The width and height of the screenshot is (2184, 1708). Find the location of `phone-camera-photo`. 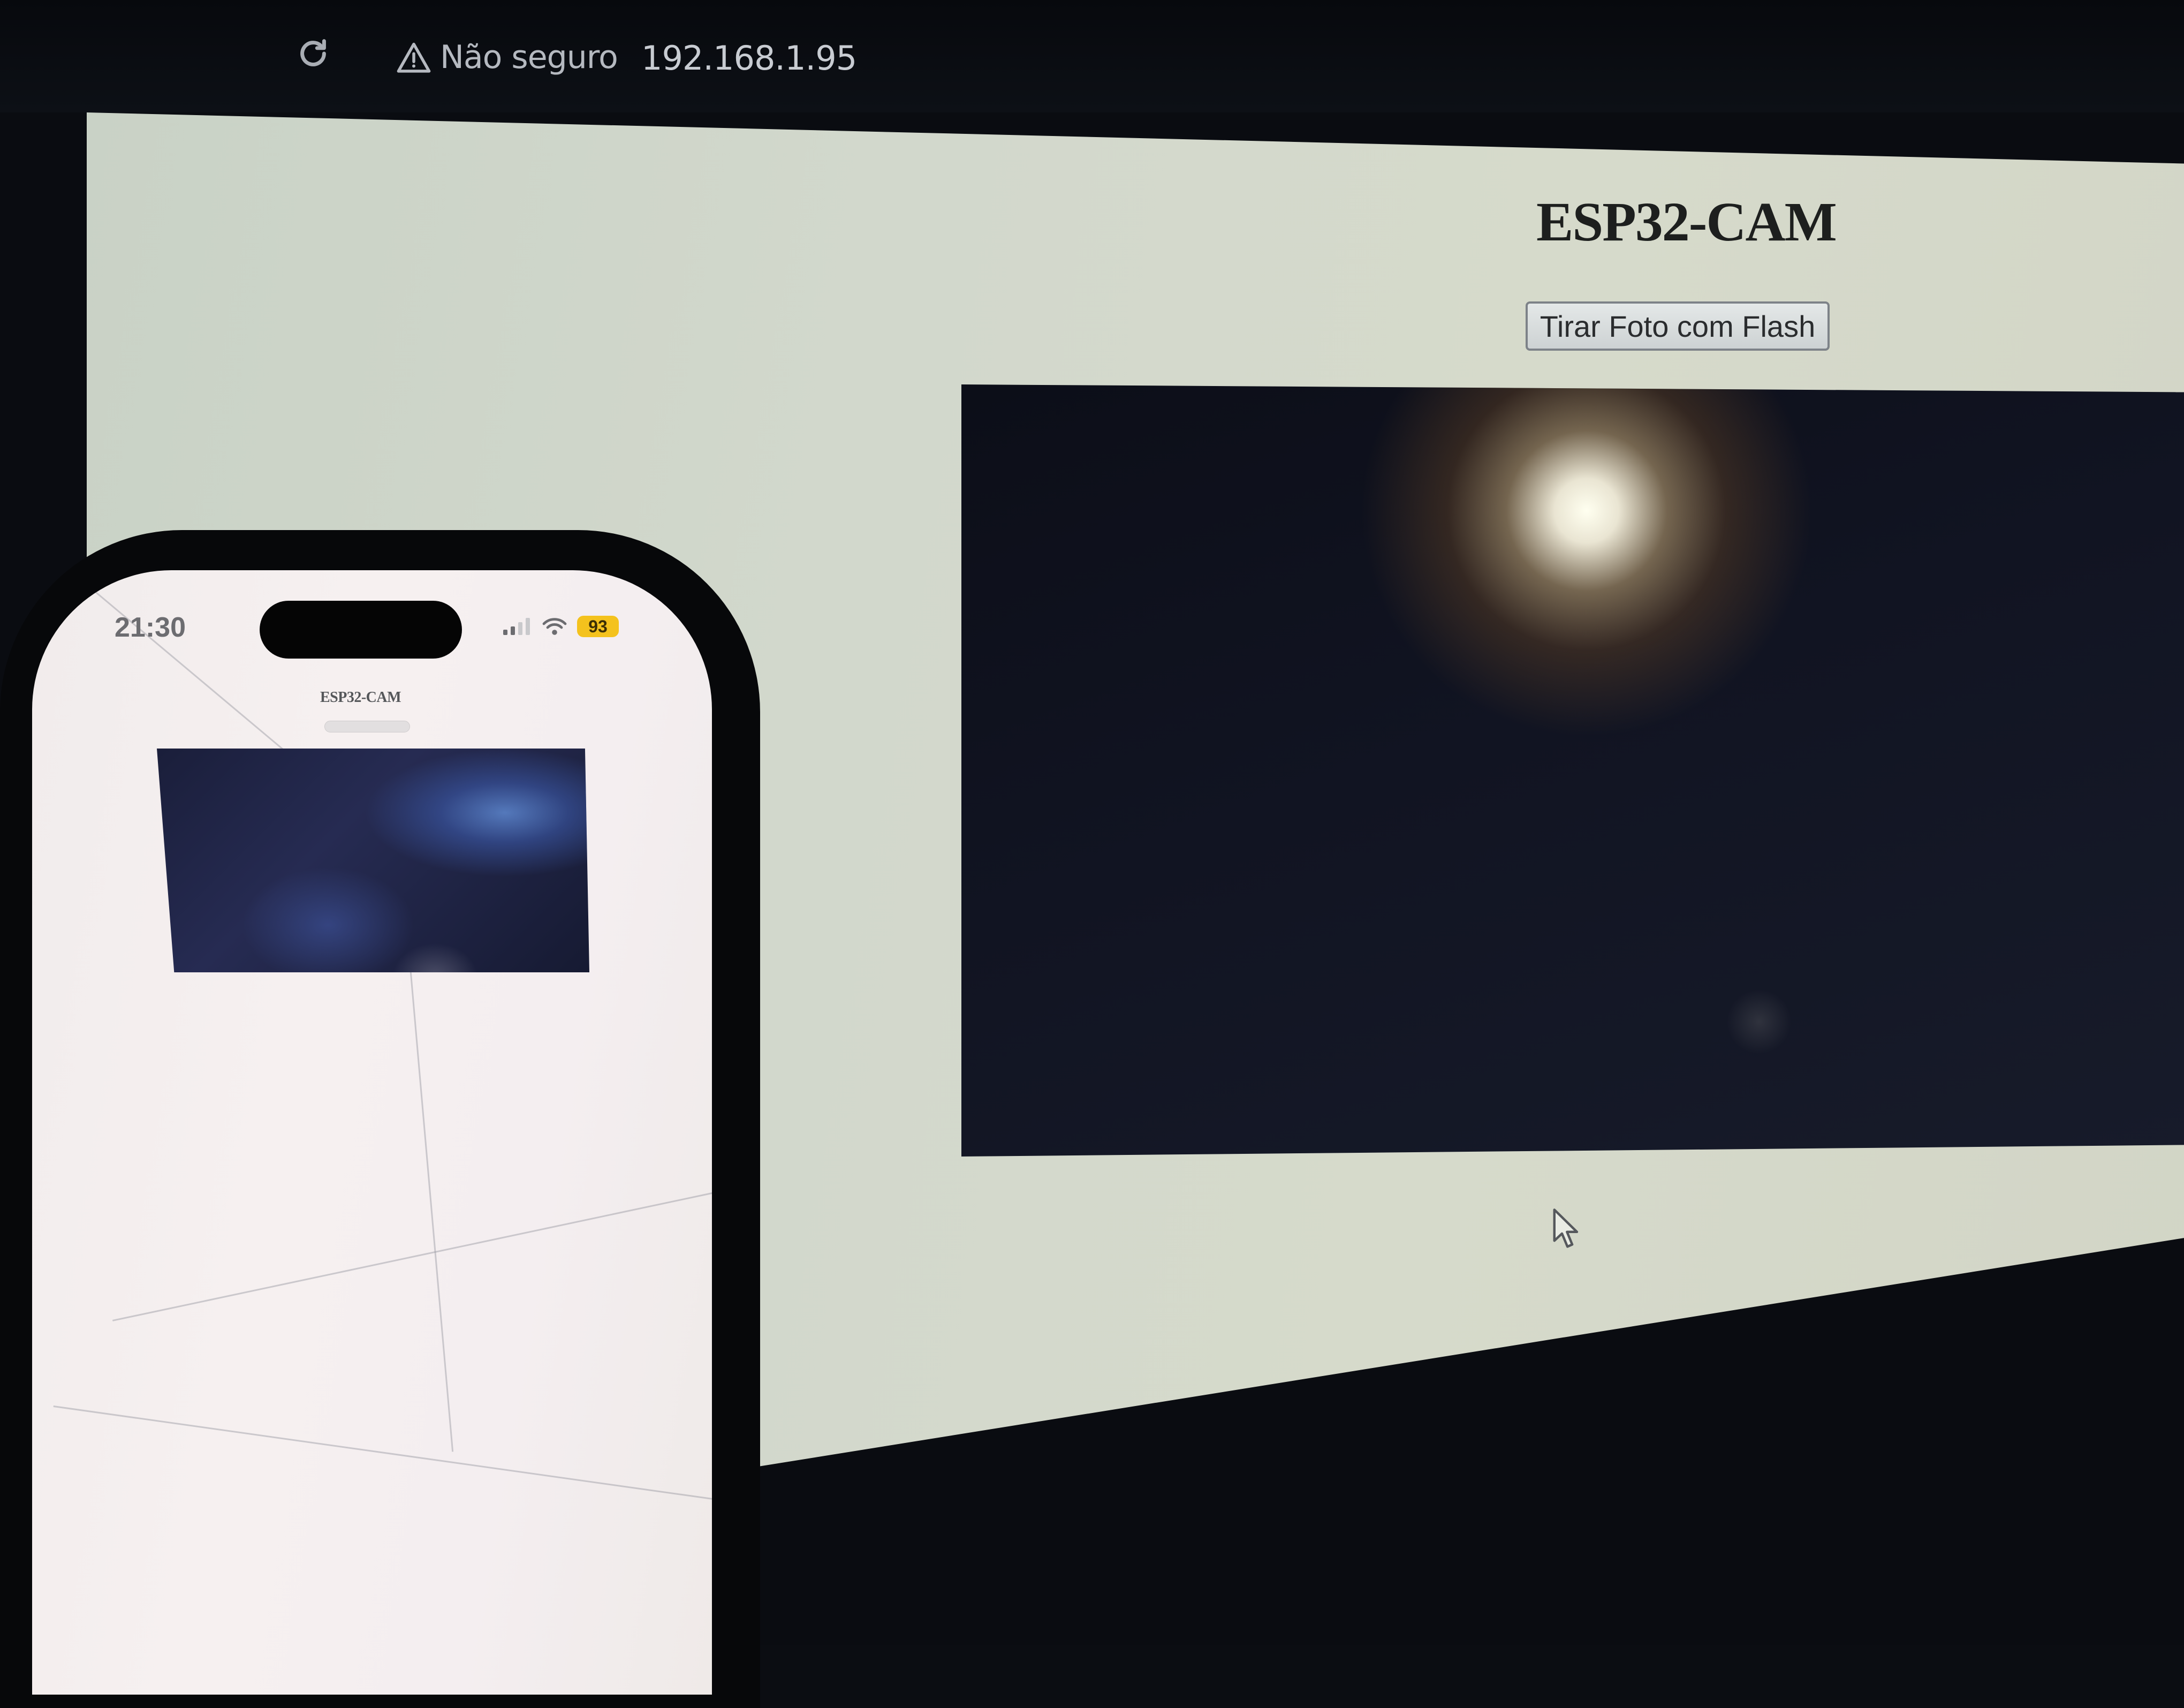

phone-camera-photo is located at coordinates (373, 860).